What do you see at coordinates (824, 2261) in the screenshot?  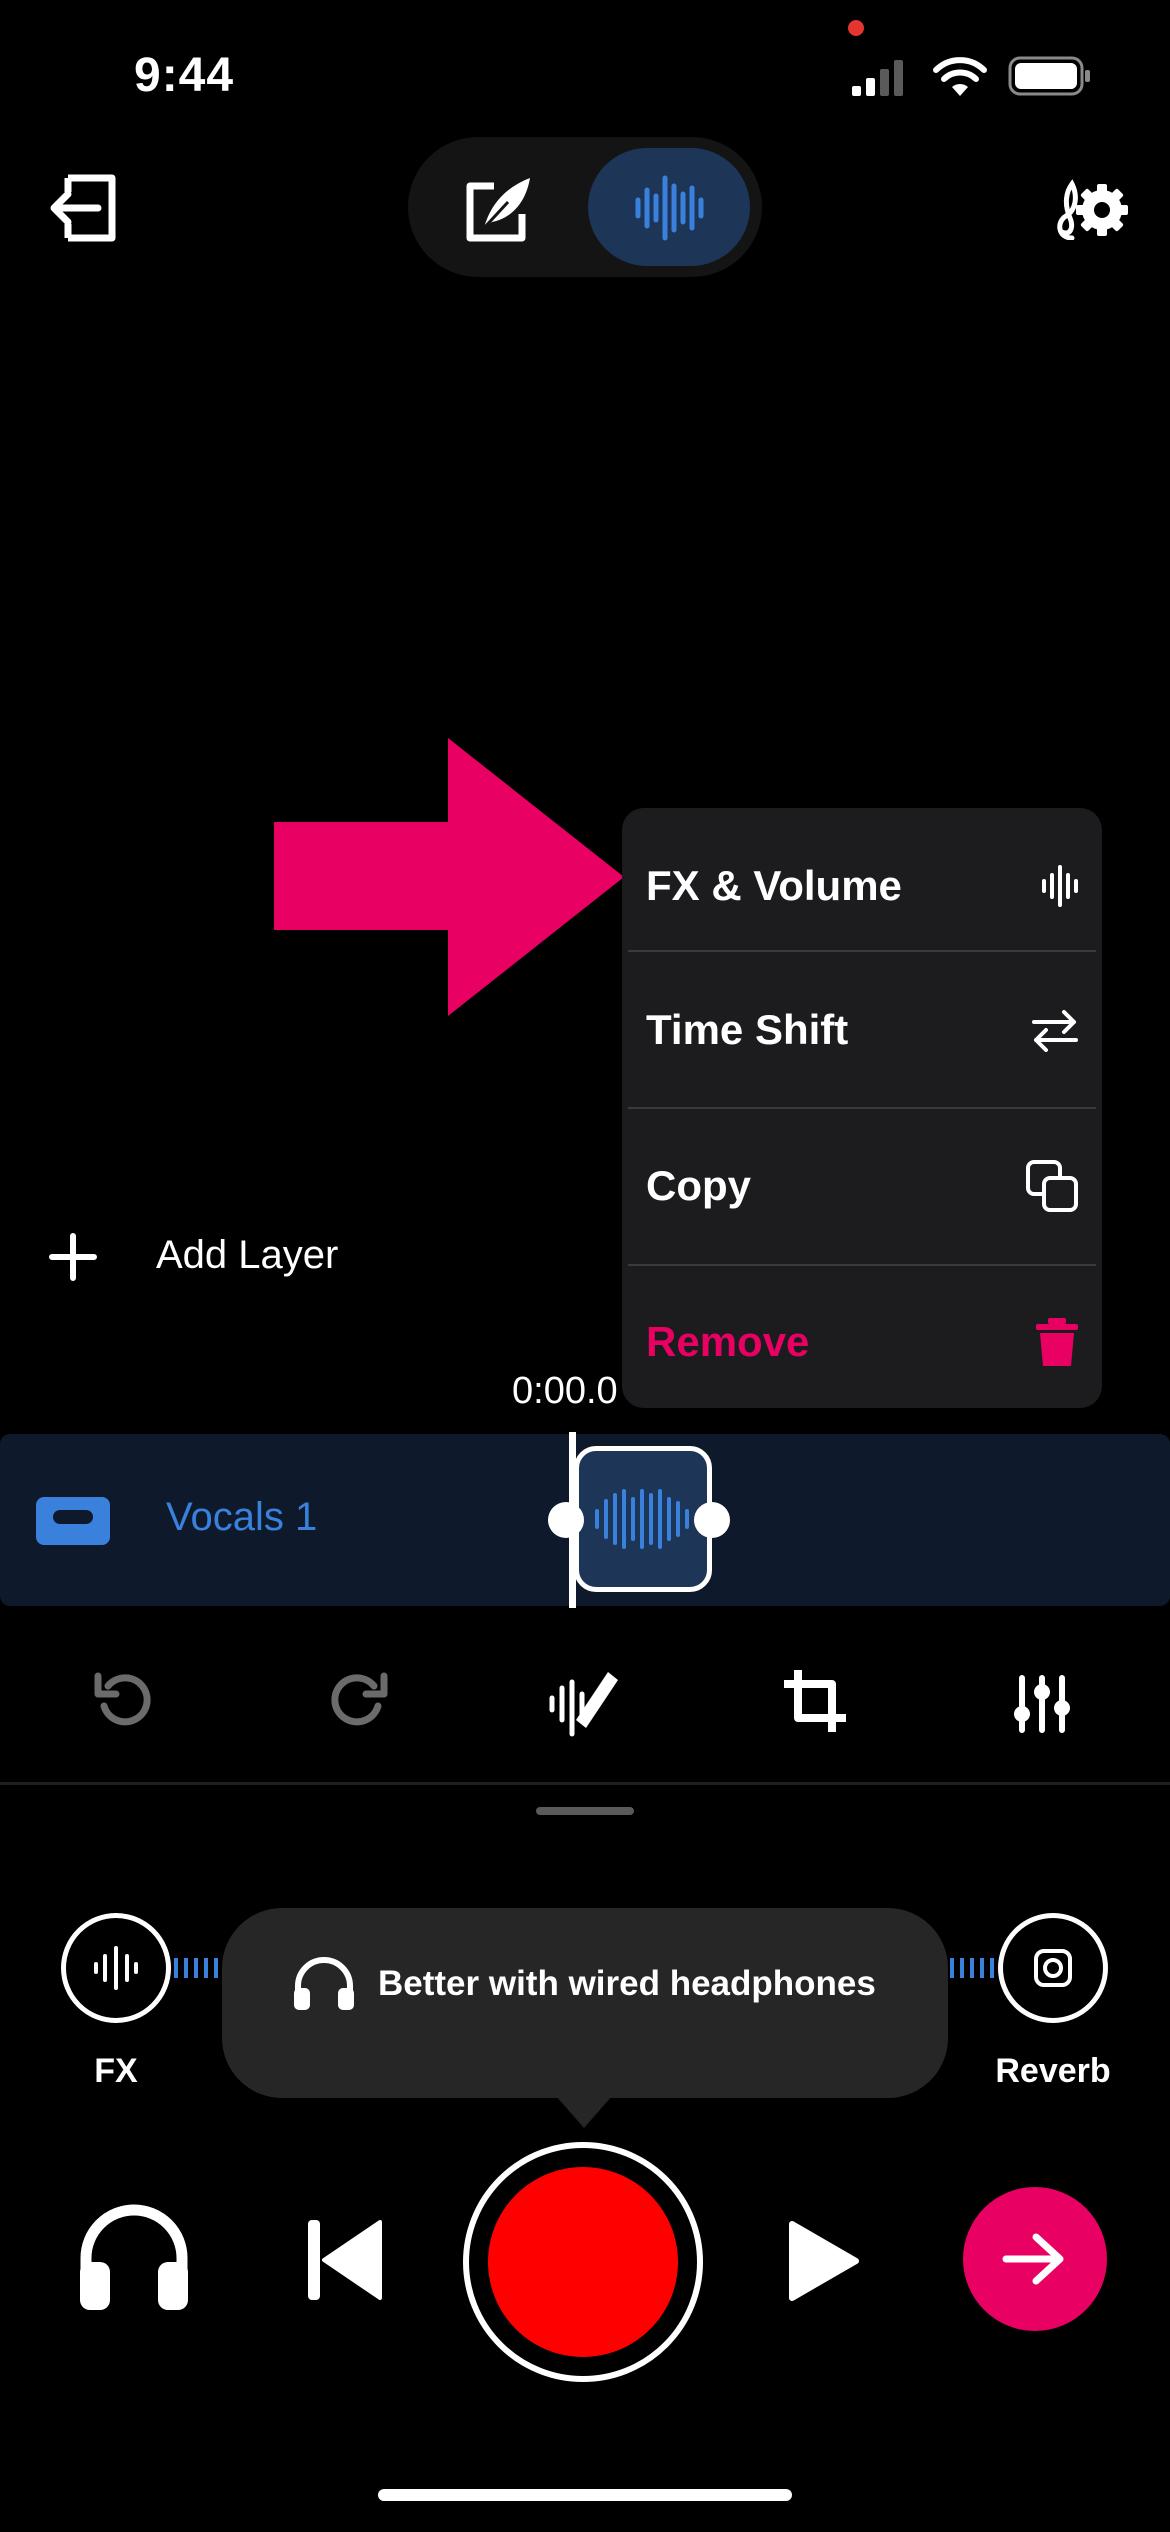 I see `play-icon` at bounding box center [824, 2261].